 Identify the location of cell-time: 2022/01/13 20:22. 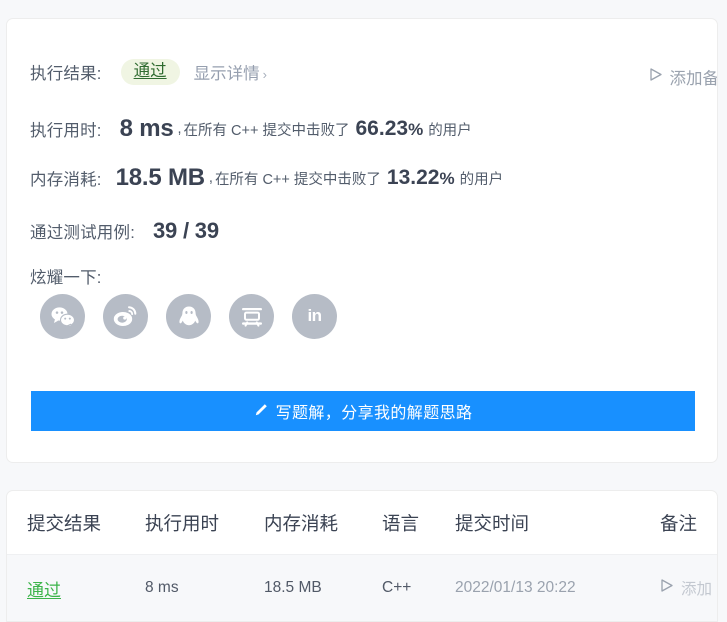
(515, 587).